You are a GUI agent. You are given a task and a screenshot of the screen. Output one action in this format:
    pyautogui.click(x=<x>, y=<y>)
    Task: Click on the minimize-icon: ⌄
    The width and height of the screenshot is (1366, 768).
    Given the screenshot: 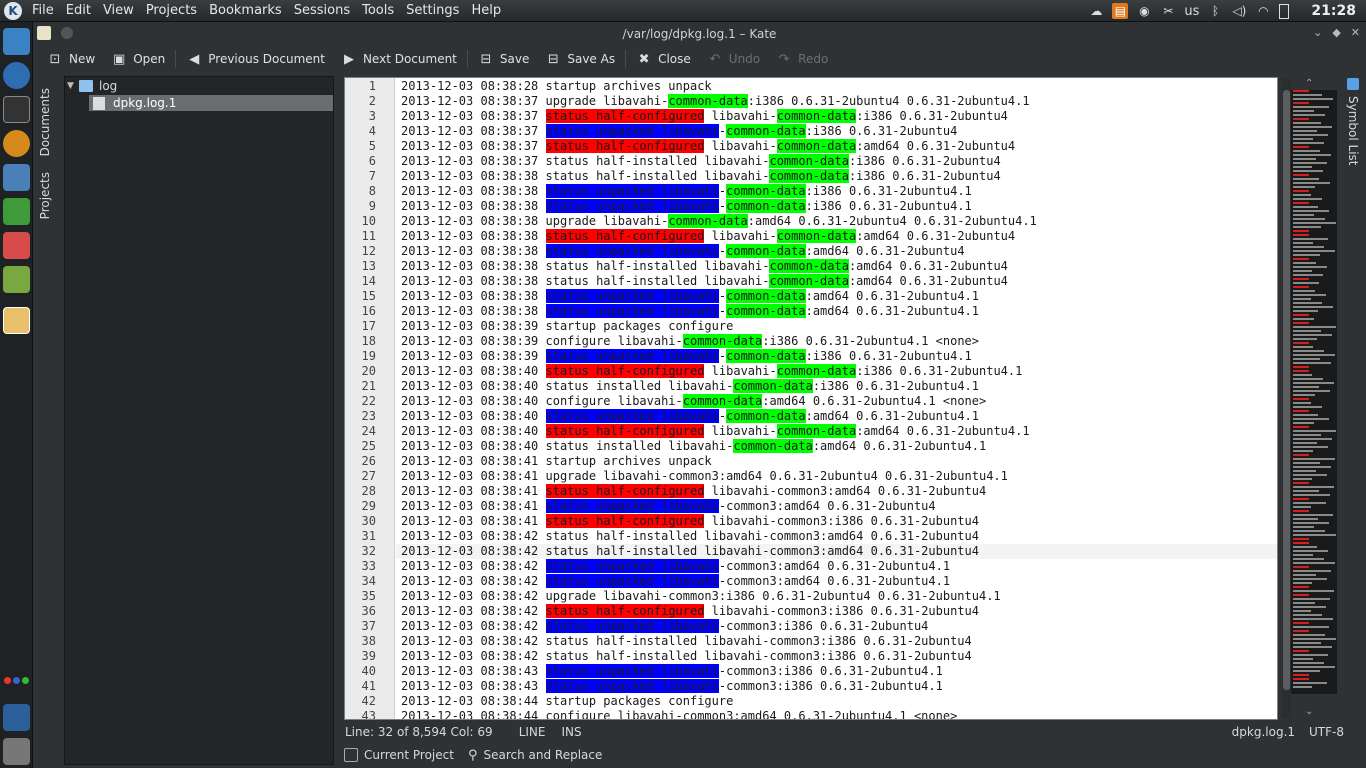 What is the action you would take?
    pyautogui.click(x=1317, y=32)
    